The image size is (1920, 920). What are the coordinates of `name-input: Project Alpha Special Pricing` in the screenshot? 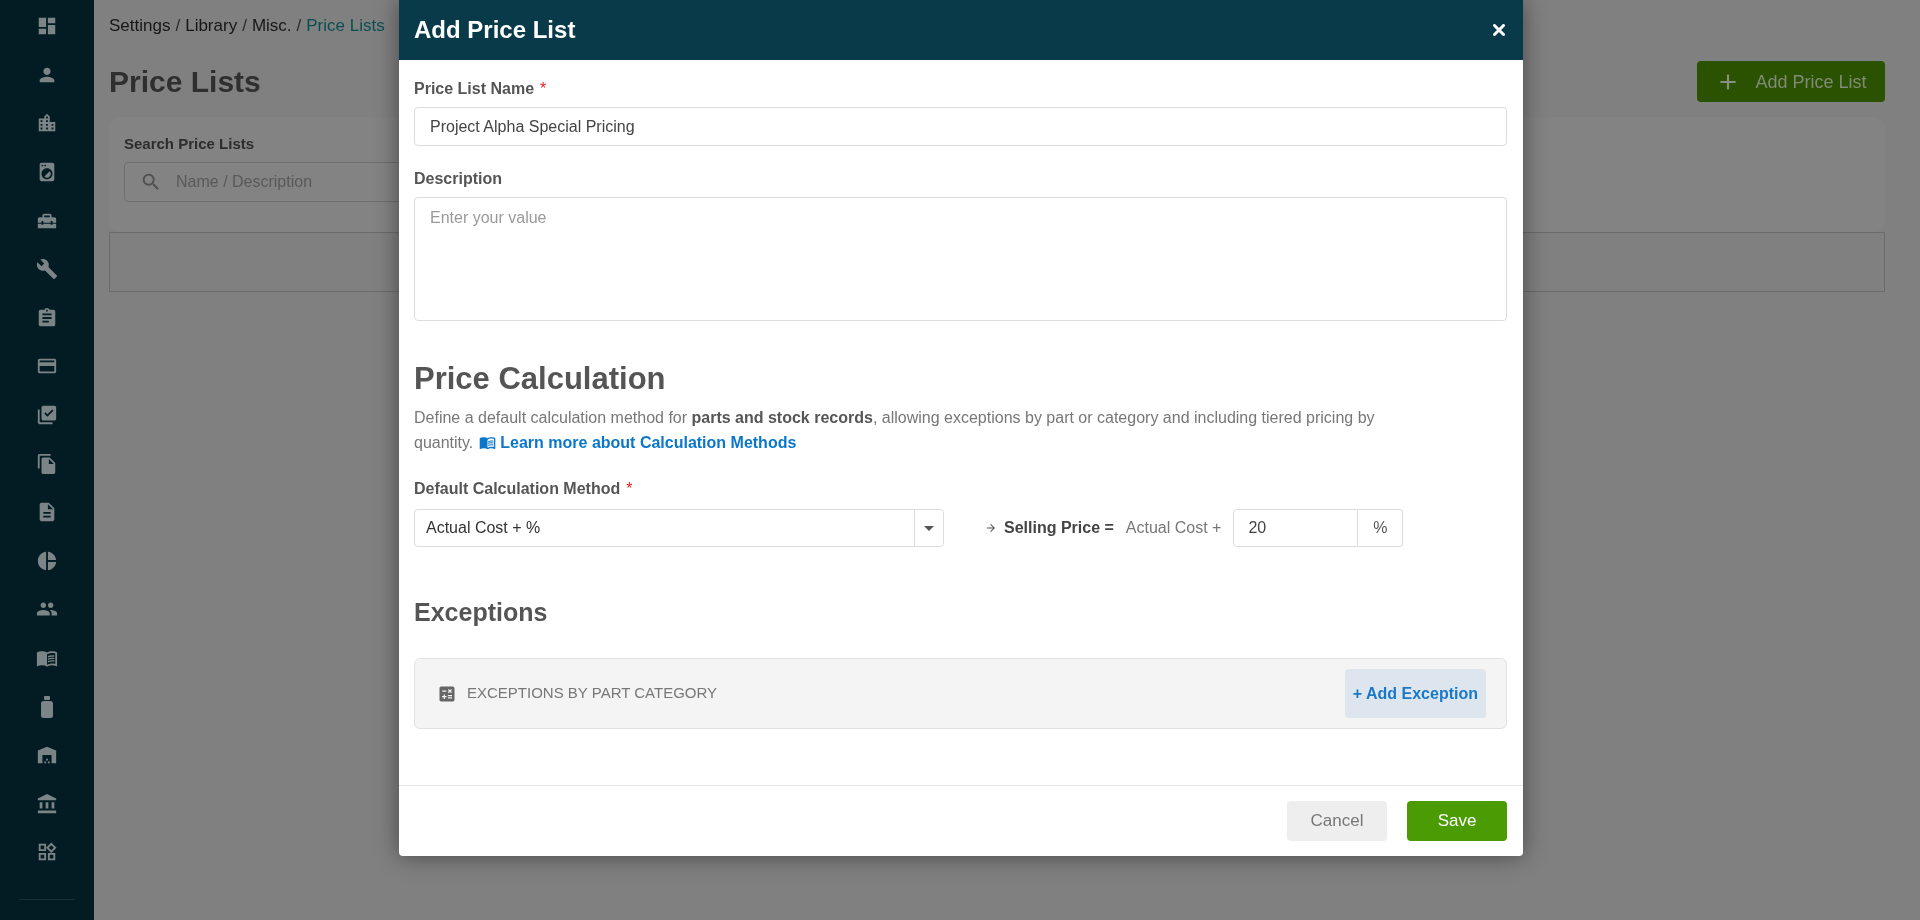 It's located at (960, 126).